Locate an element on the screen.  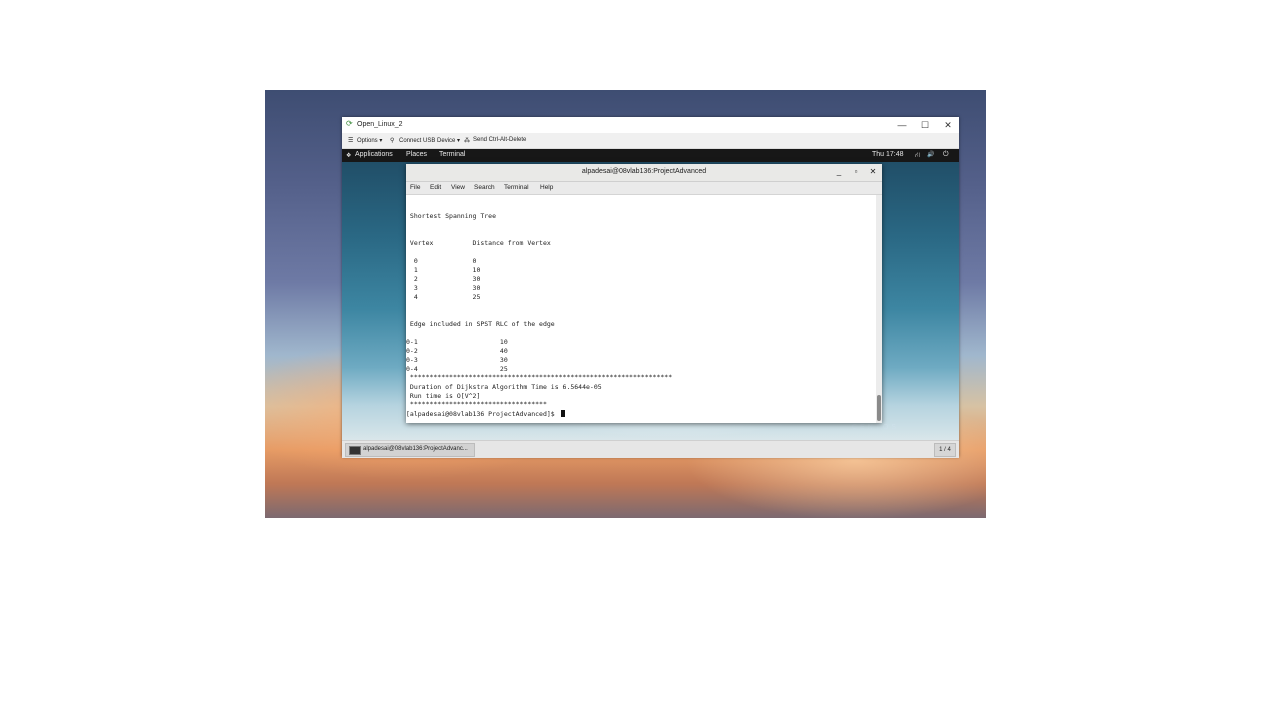
vm-window-title: Open_Linux_2 is located at coordinates (380, 124).